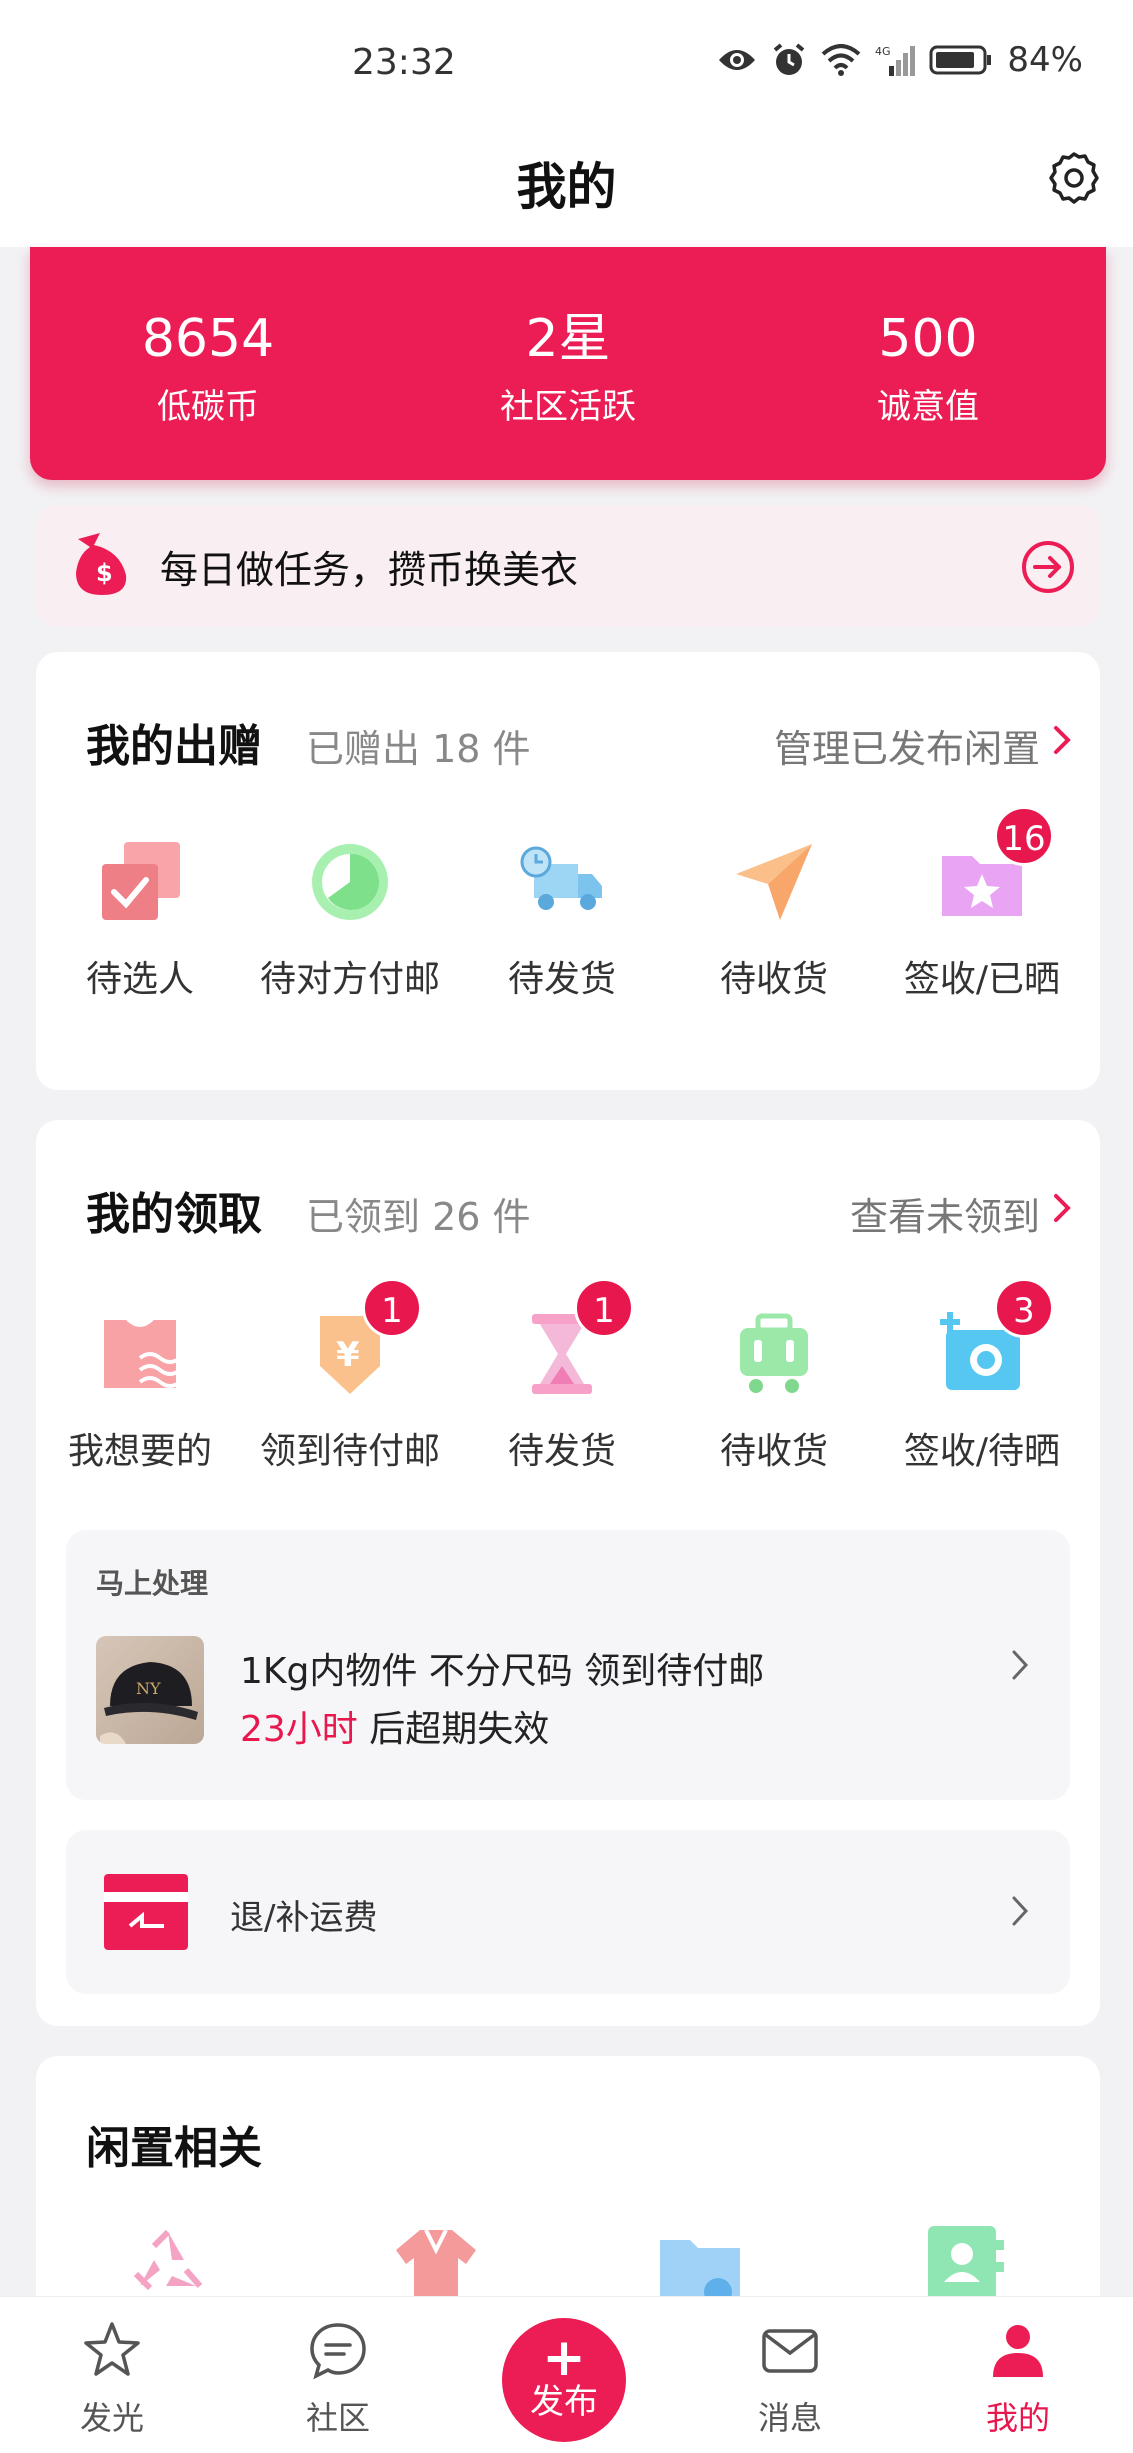  I want to click on signal-icon: 4G, so click(895, 60).